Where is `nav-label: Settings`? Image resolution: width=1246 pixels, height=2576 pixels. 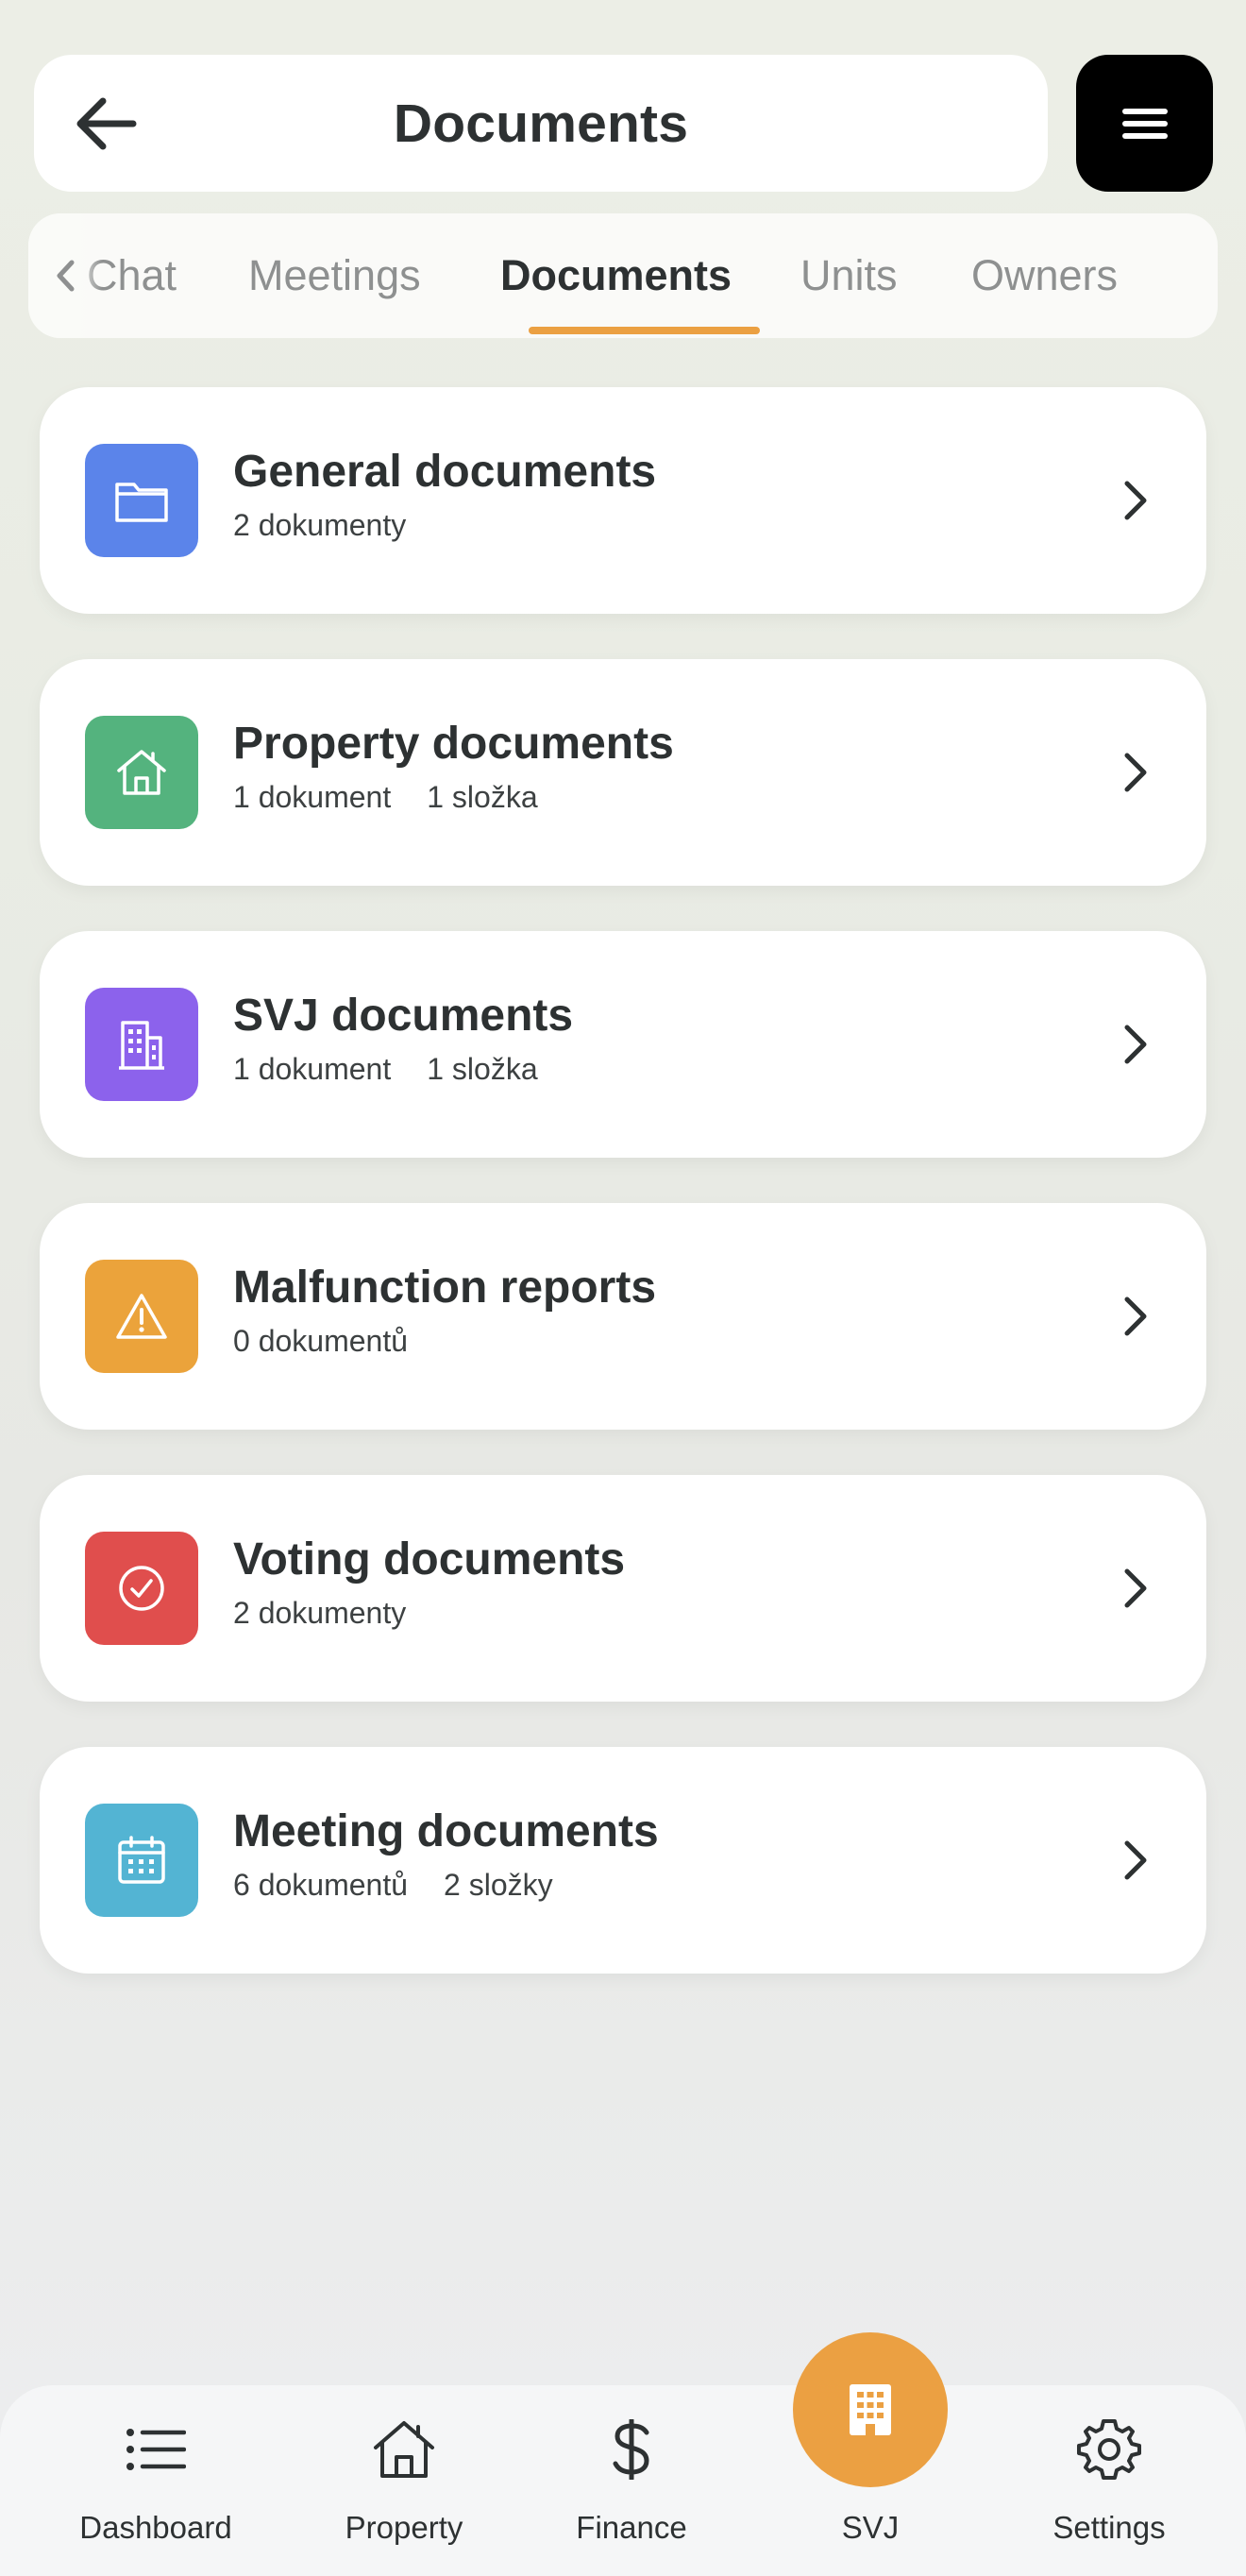
nav-label: Settings is located at coordinates (1109, 2527).